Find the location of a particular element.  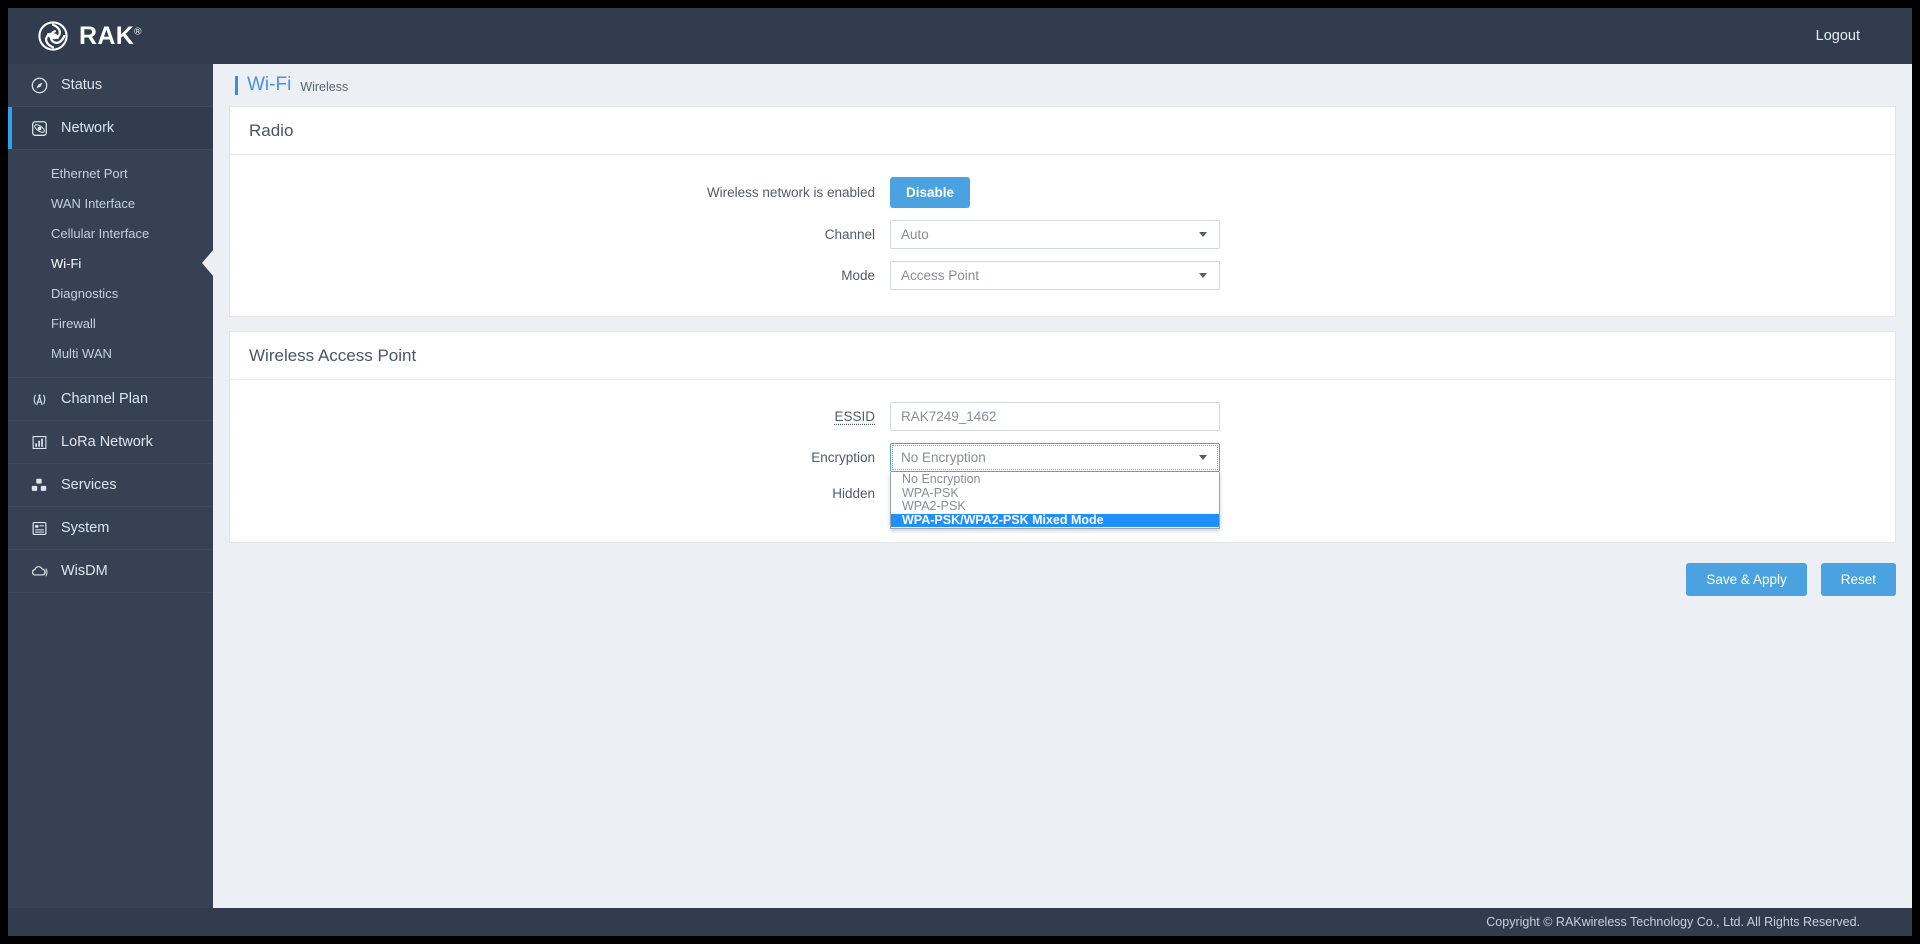

sidebar-item-channel-plan: Channel Plan is located at coordinates (110, 399).